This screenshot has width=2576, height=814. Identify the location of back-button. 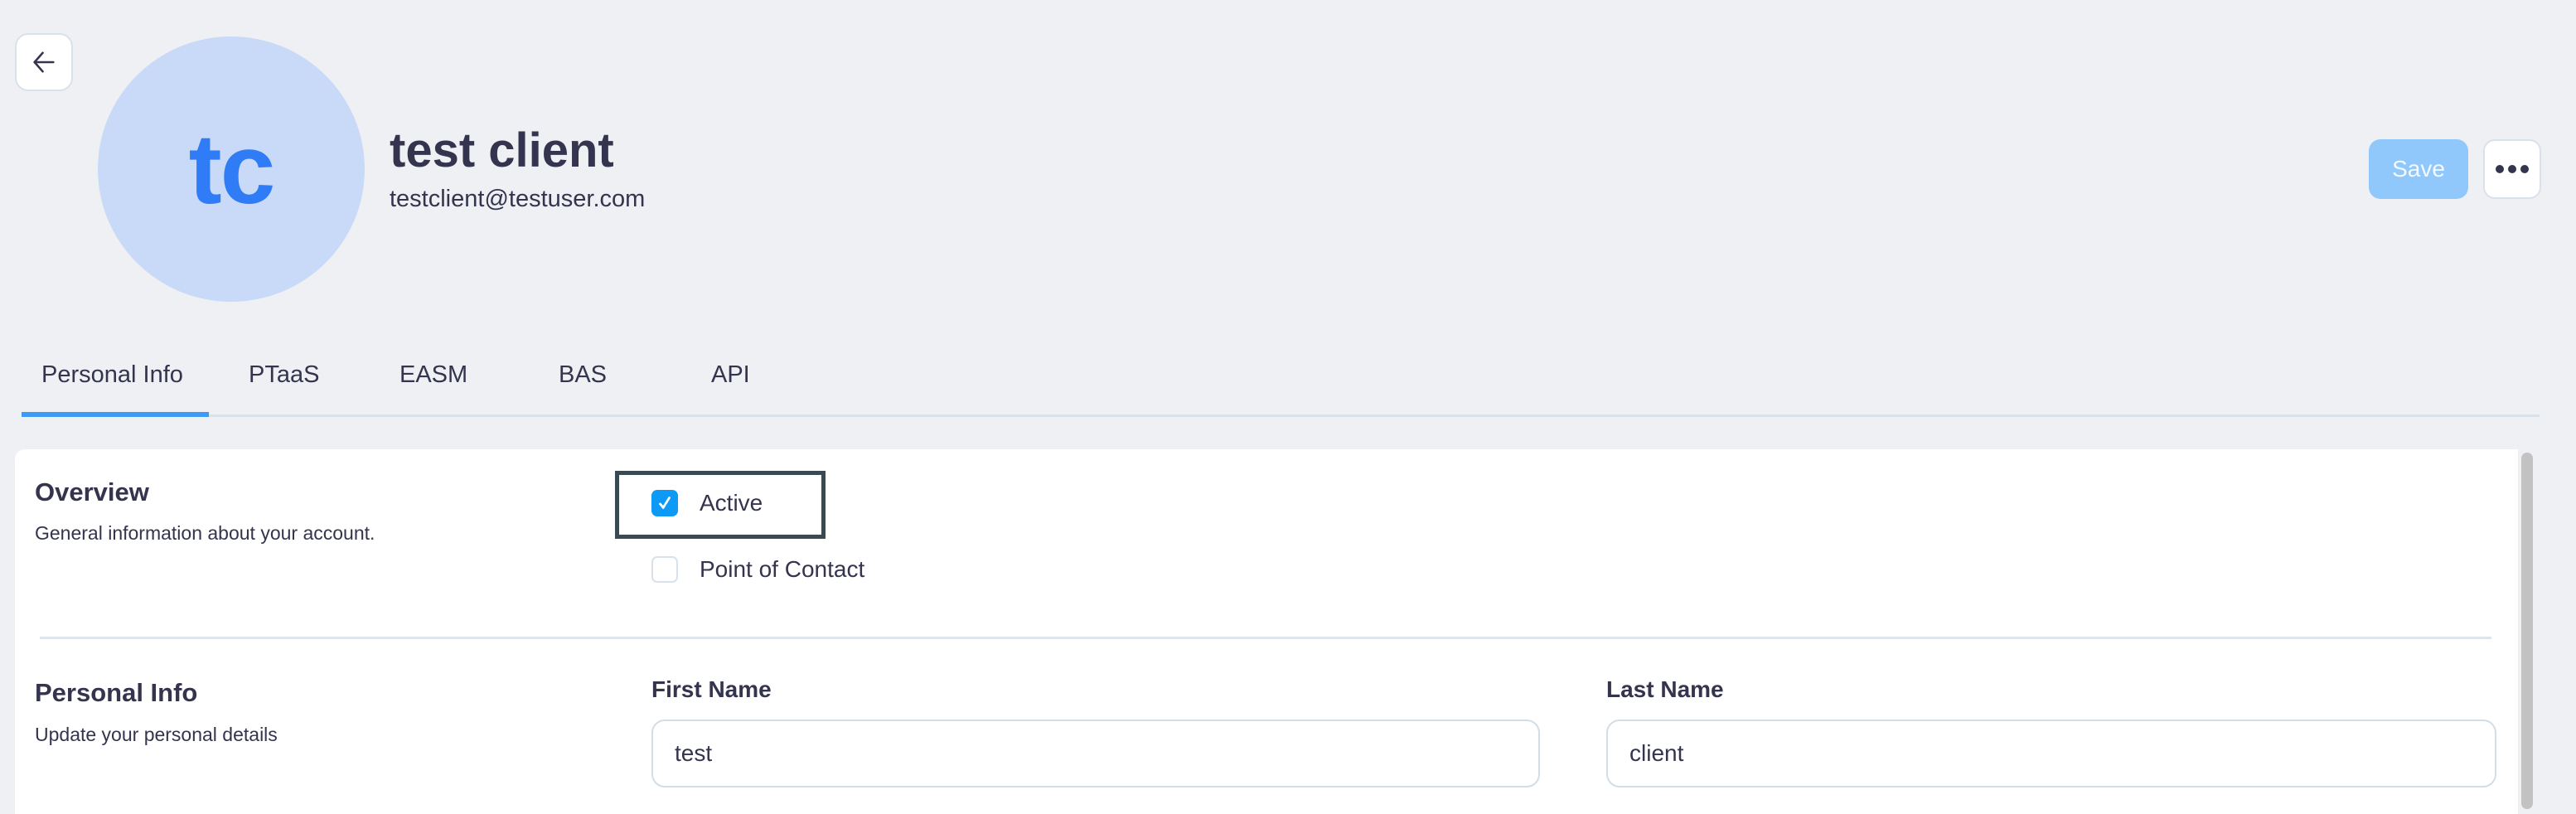
(44, 62).